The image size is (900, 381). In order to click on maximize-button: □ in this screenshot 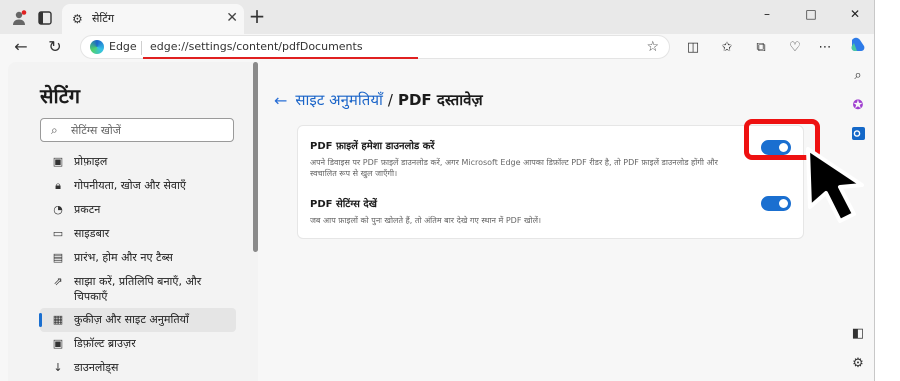, I will do `click(811, 15)`.